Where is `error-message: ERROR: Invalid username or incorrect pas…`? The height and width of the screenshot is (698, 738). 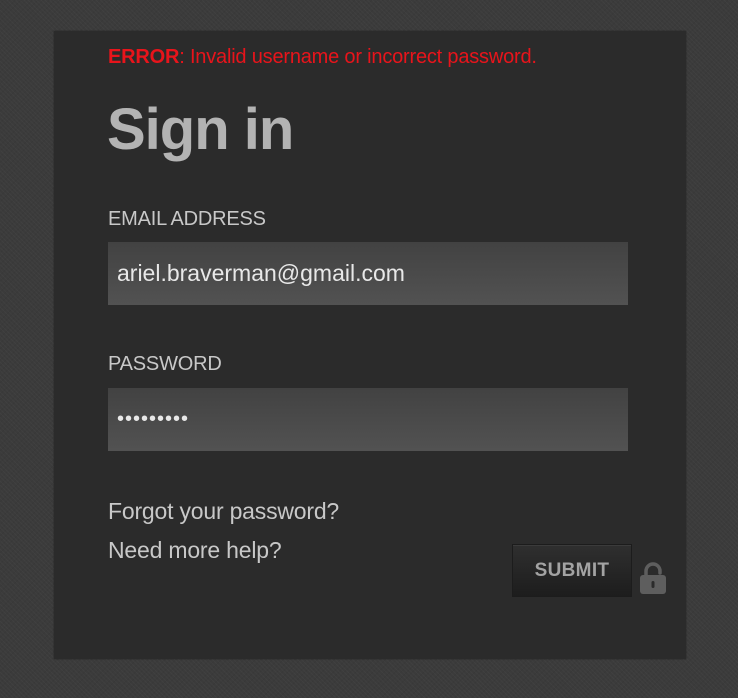
error-message: ERROR: Invalid username or incorrect pas… is located at coordinates (322, 57).